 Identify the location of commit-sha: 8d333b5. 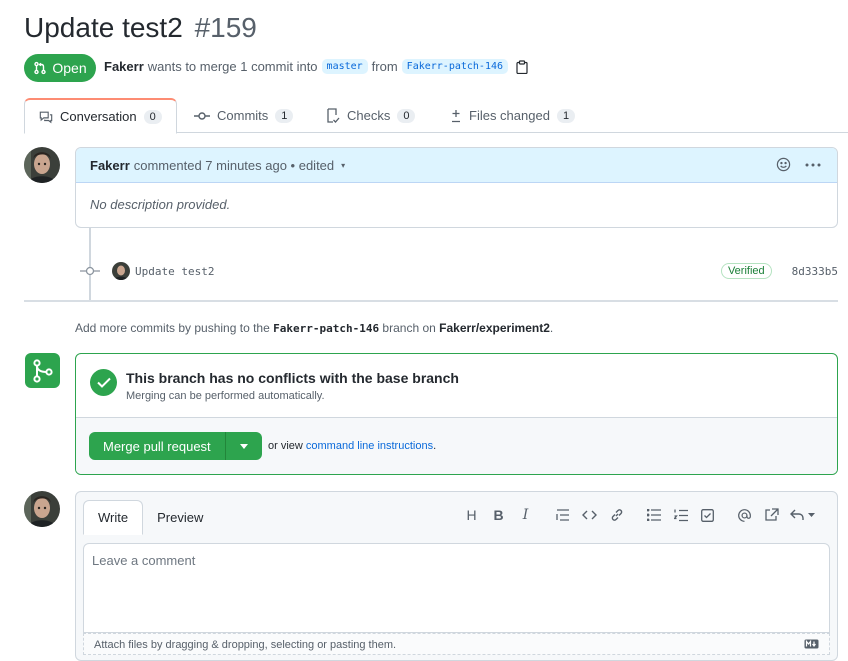
(815, 271).